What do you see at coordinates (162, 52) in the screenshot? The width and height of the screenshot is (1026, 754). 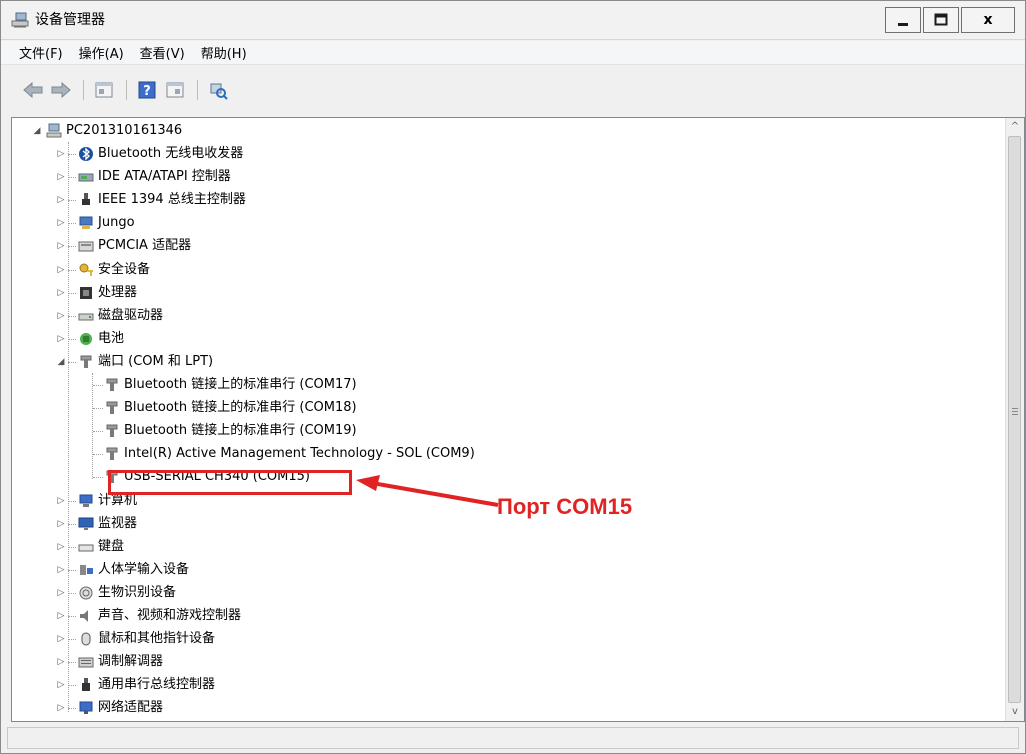 I see `menu-view: 查看(V)` at bounding box center [162, 52].